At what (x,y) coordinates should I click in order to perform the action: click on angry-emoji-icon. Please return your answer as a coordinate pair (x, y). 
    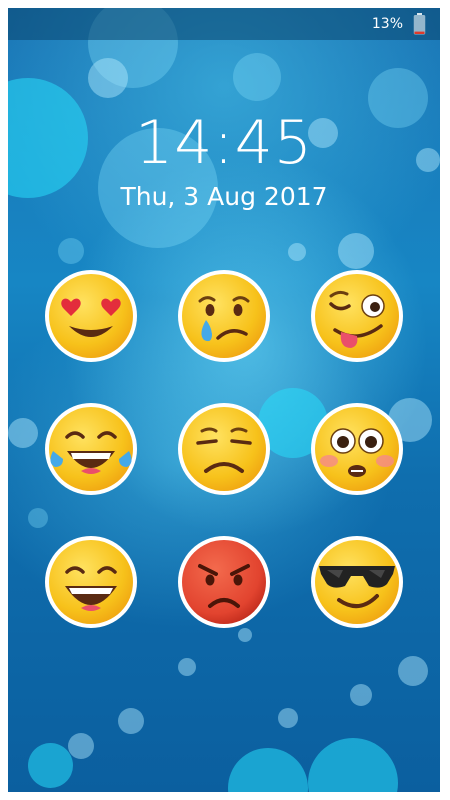
    Looking at the image, I should click on (224, 582).